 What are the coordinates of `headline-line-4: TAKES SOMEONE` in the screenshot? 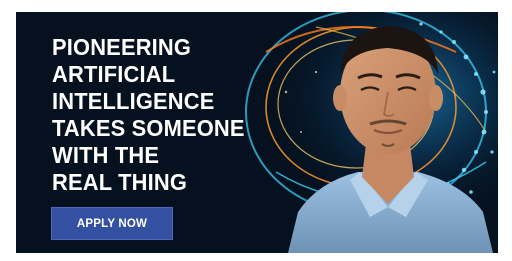 It's located at (148, 128).